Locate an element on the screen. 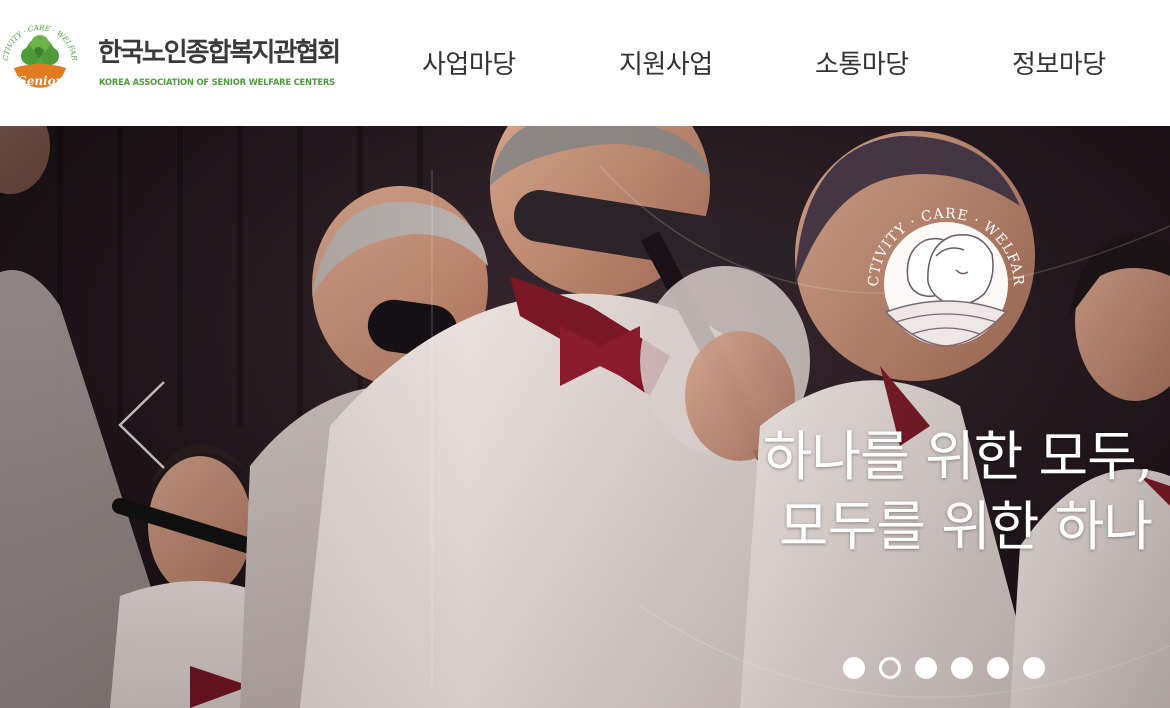 This screenshot has width=1170, height=708. nav-item-community: 소통마당 is located at coordinates (862, 62).